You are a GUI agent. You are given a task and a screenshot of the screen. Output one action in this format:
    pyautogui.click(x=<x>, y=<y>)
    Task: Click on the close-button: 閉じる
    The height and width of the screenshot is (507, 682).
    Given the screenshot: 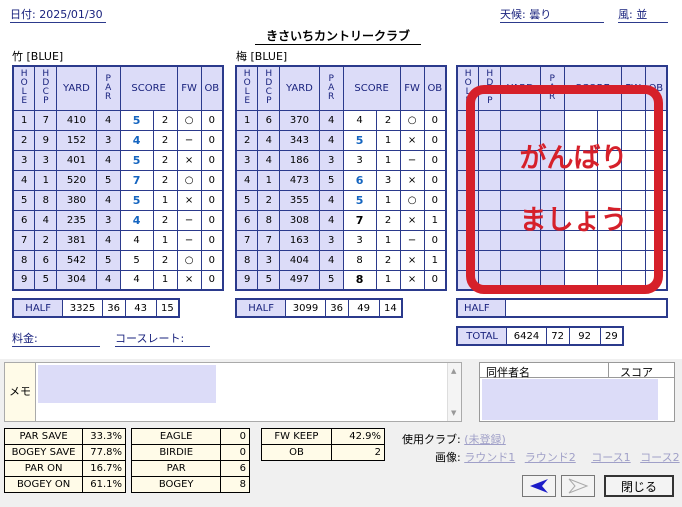 What is the action you would take?
    pyautogui.click(x=639, y=486)
    